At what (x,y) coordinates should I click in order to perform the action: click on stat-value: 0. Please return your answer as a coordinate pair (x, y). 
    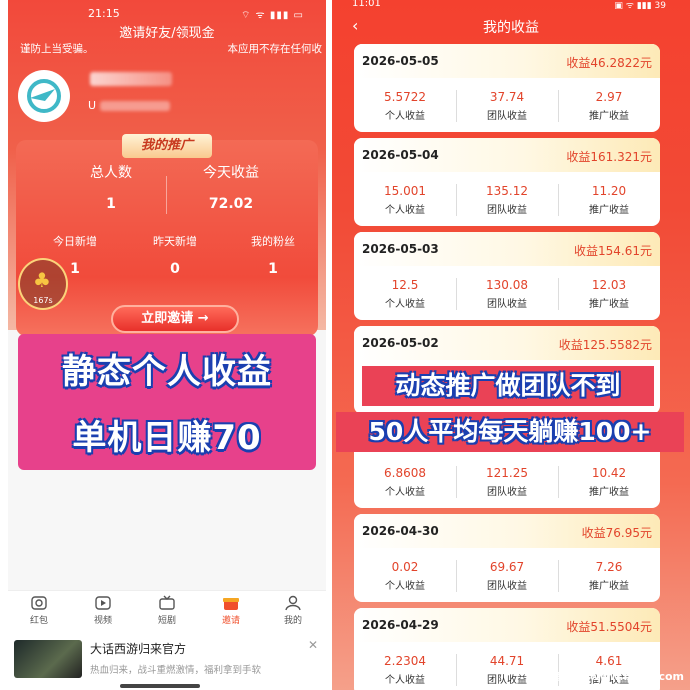
    Looking at the image, I should click on (175, 269).